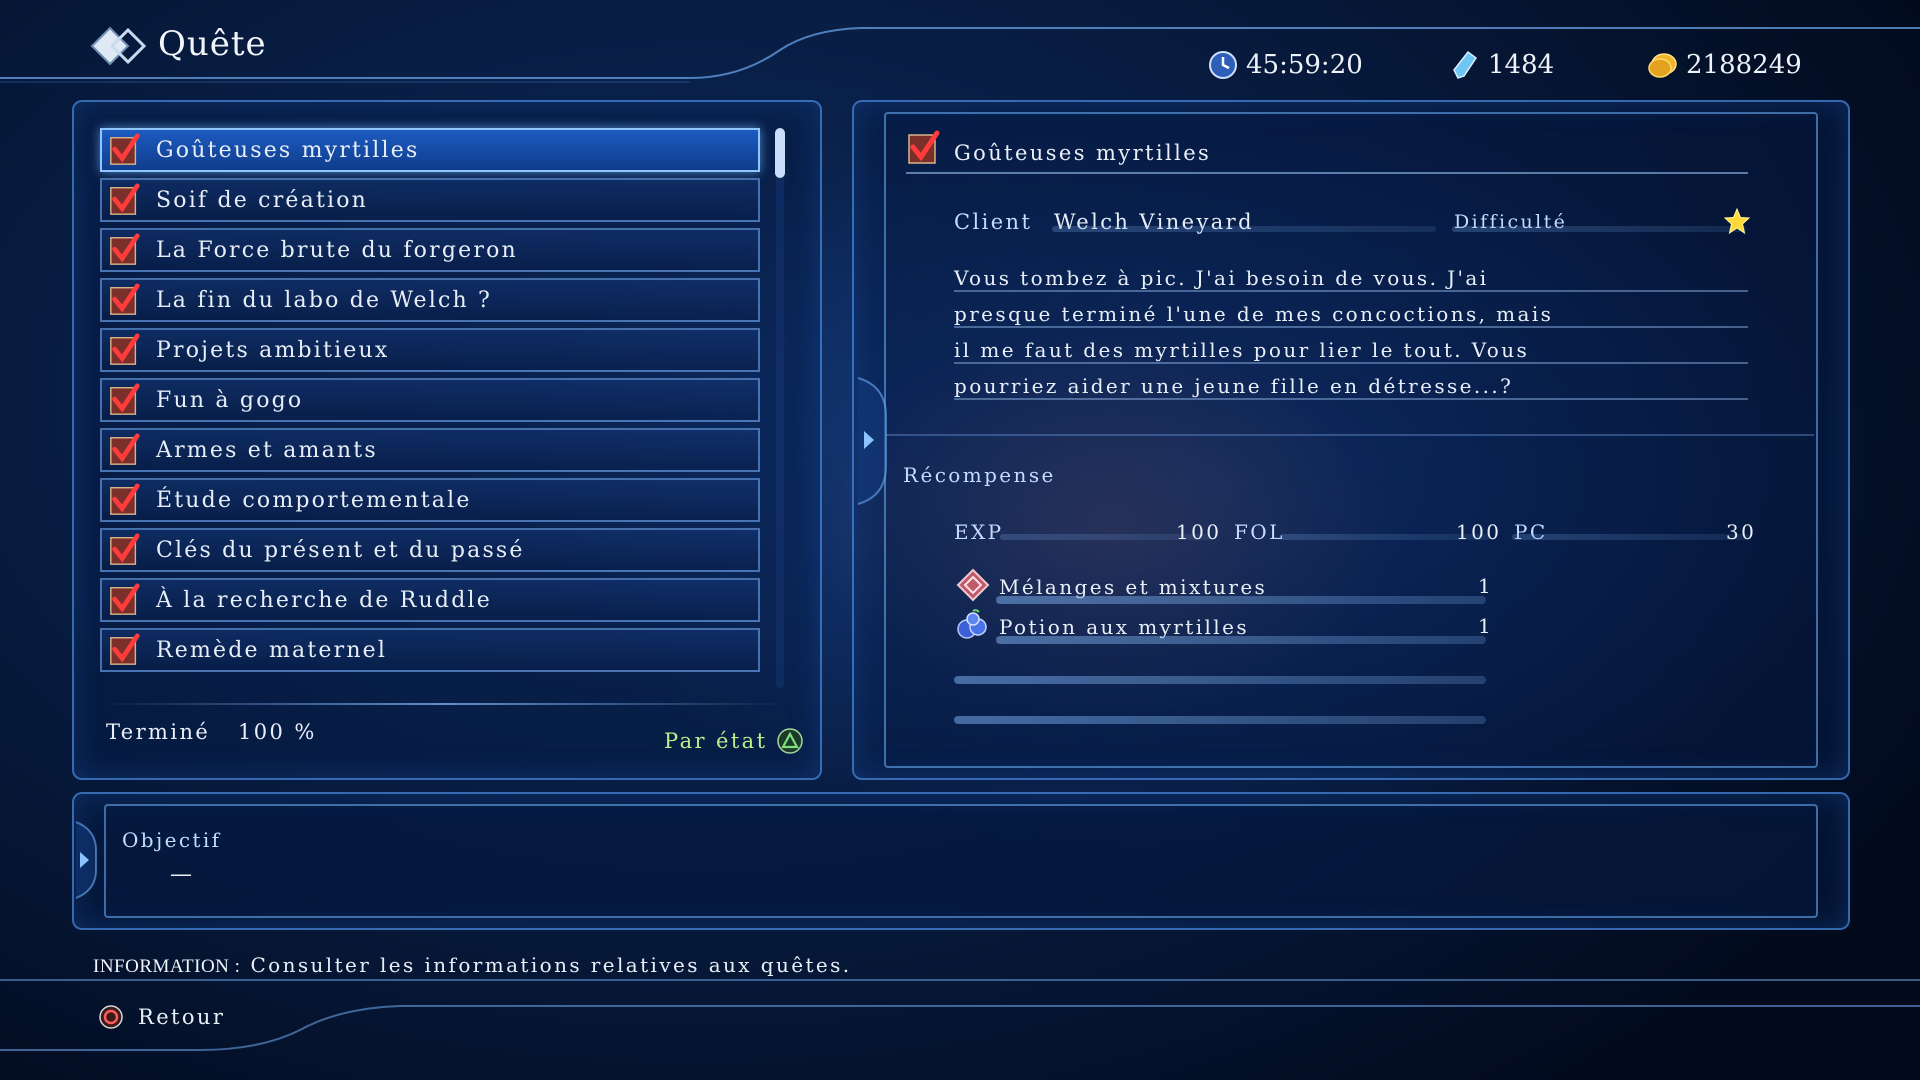 The height and width of the screenshot is (1080, 1920). What do you see at coordinates (790, 741) in the screenshot?
I see `triangle-button-icon` at bounding box center [790, 741].